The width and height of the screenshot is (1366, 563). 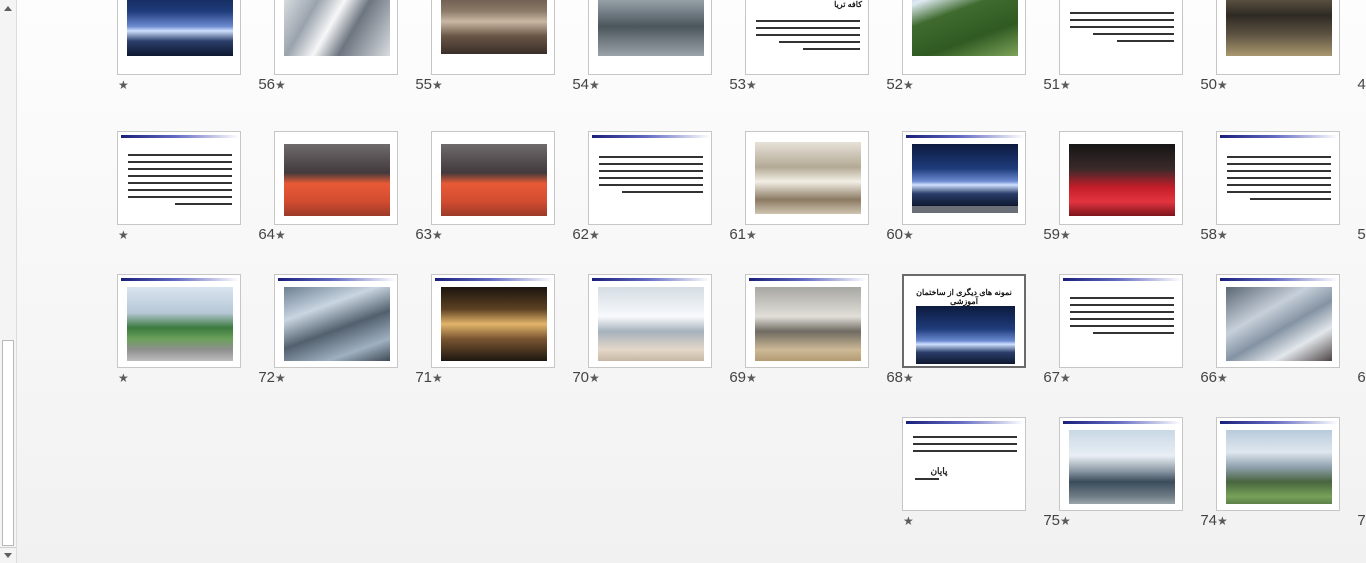 I want to click on slide-thumbnail-63: ★ 63, so click(x=353, y=187).